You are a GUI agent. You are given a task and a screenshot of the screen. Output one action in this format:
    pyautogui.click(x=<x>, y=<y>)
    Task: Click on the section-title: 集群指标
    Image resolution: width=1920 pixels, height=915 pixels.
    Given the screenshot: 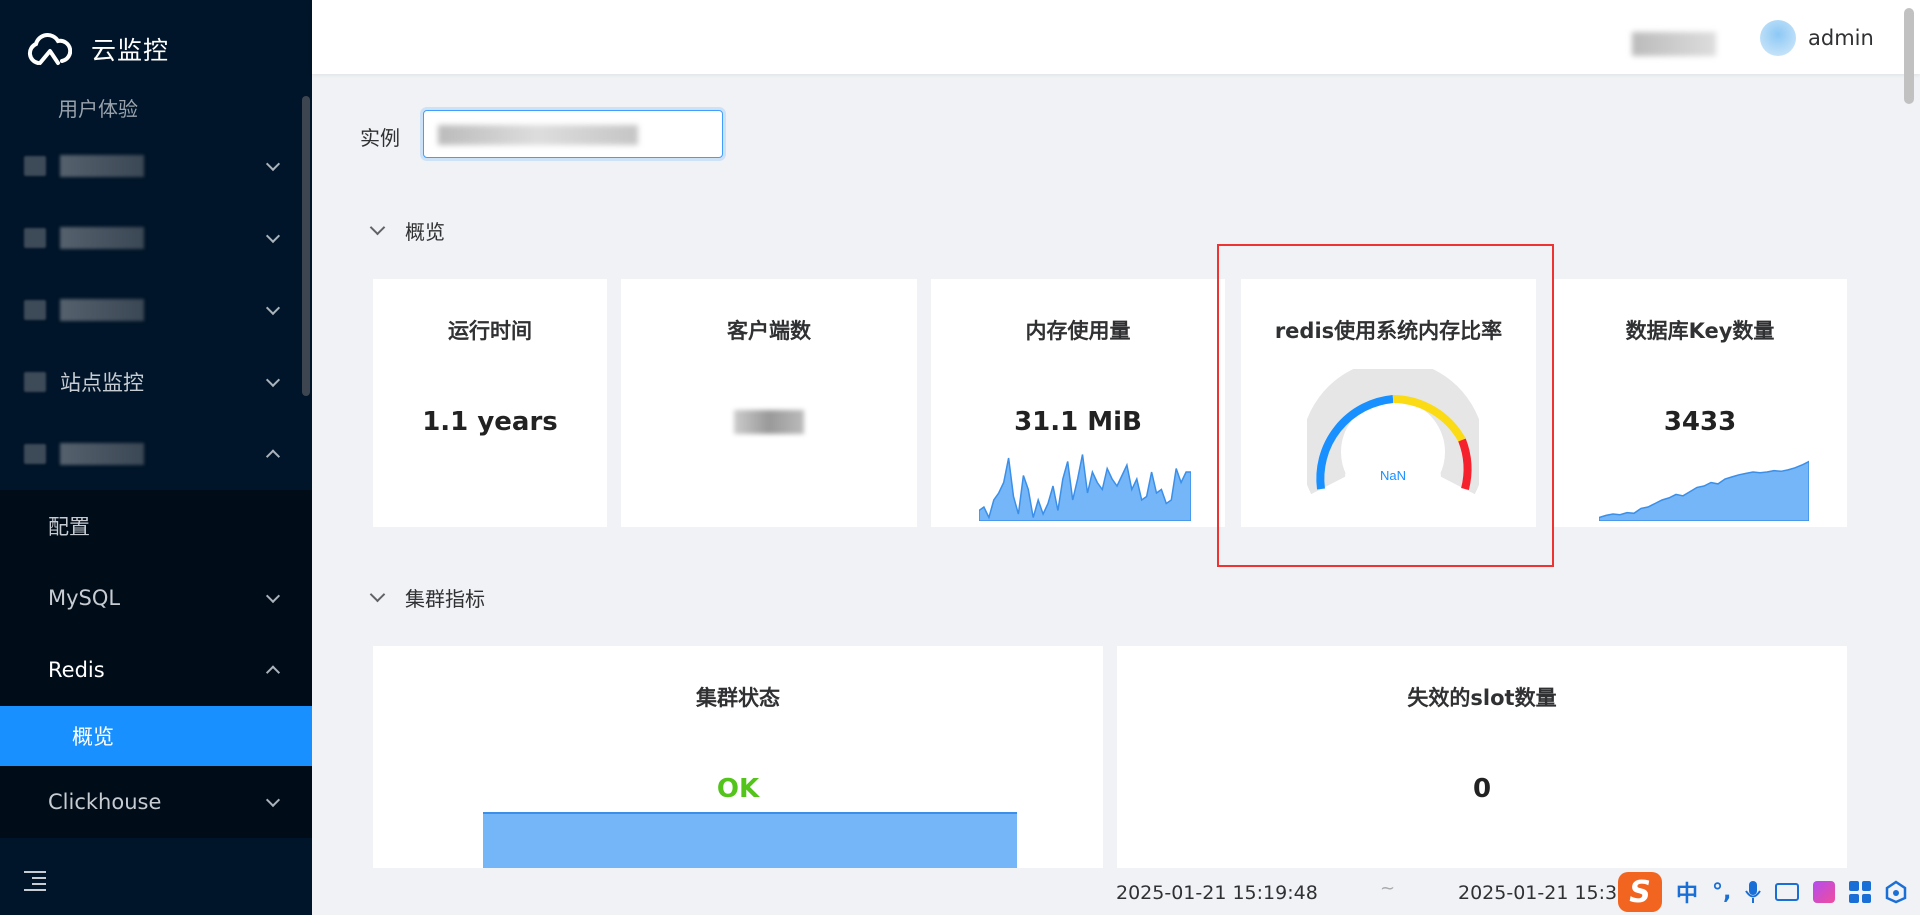 What is the action you would take?
    pyautogui.click(x=445, y=599)
    